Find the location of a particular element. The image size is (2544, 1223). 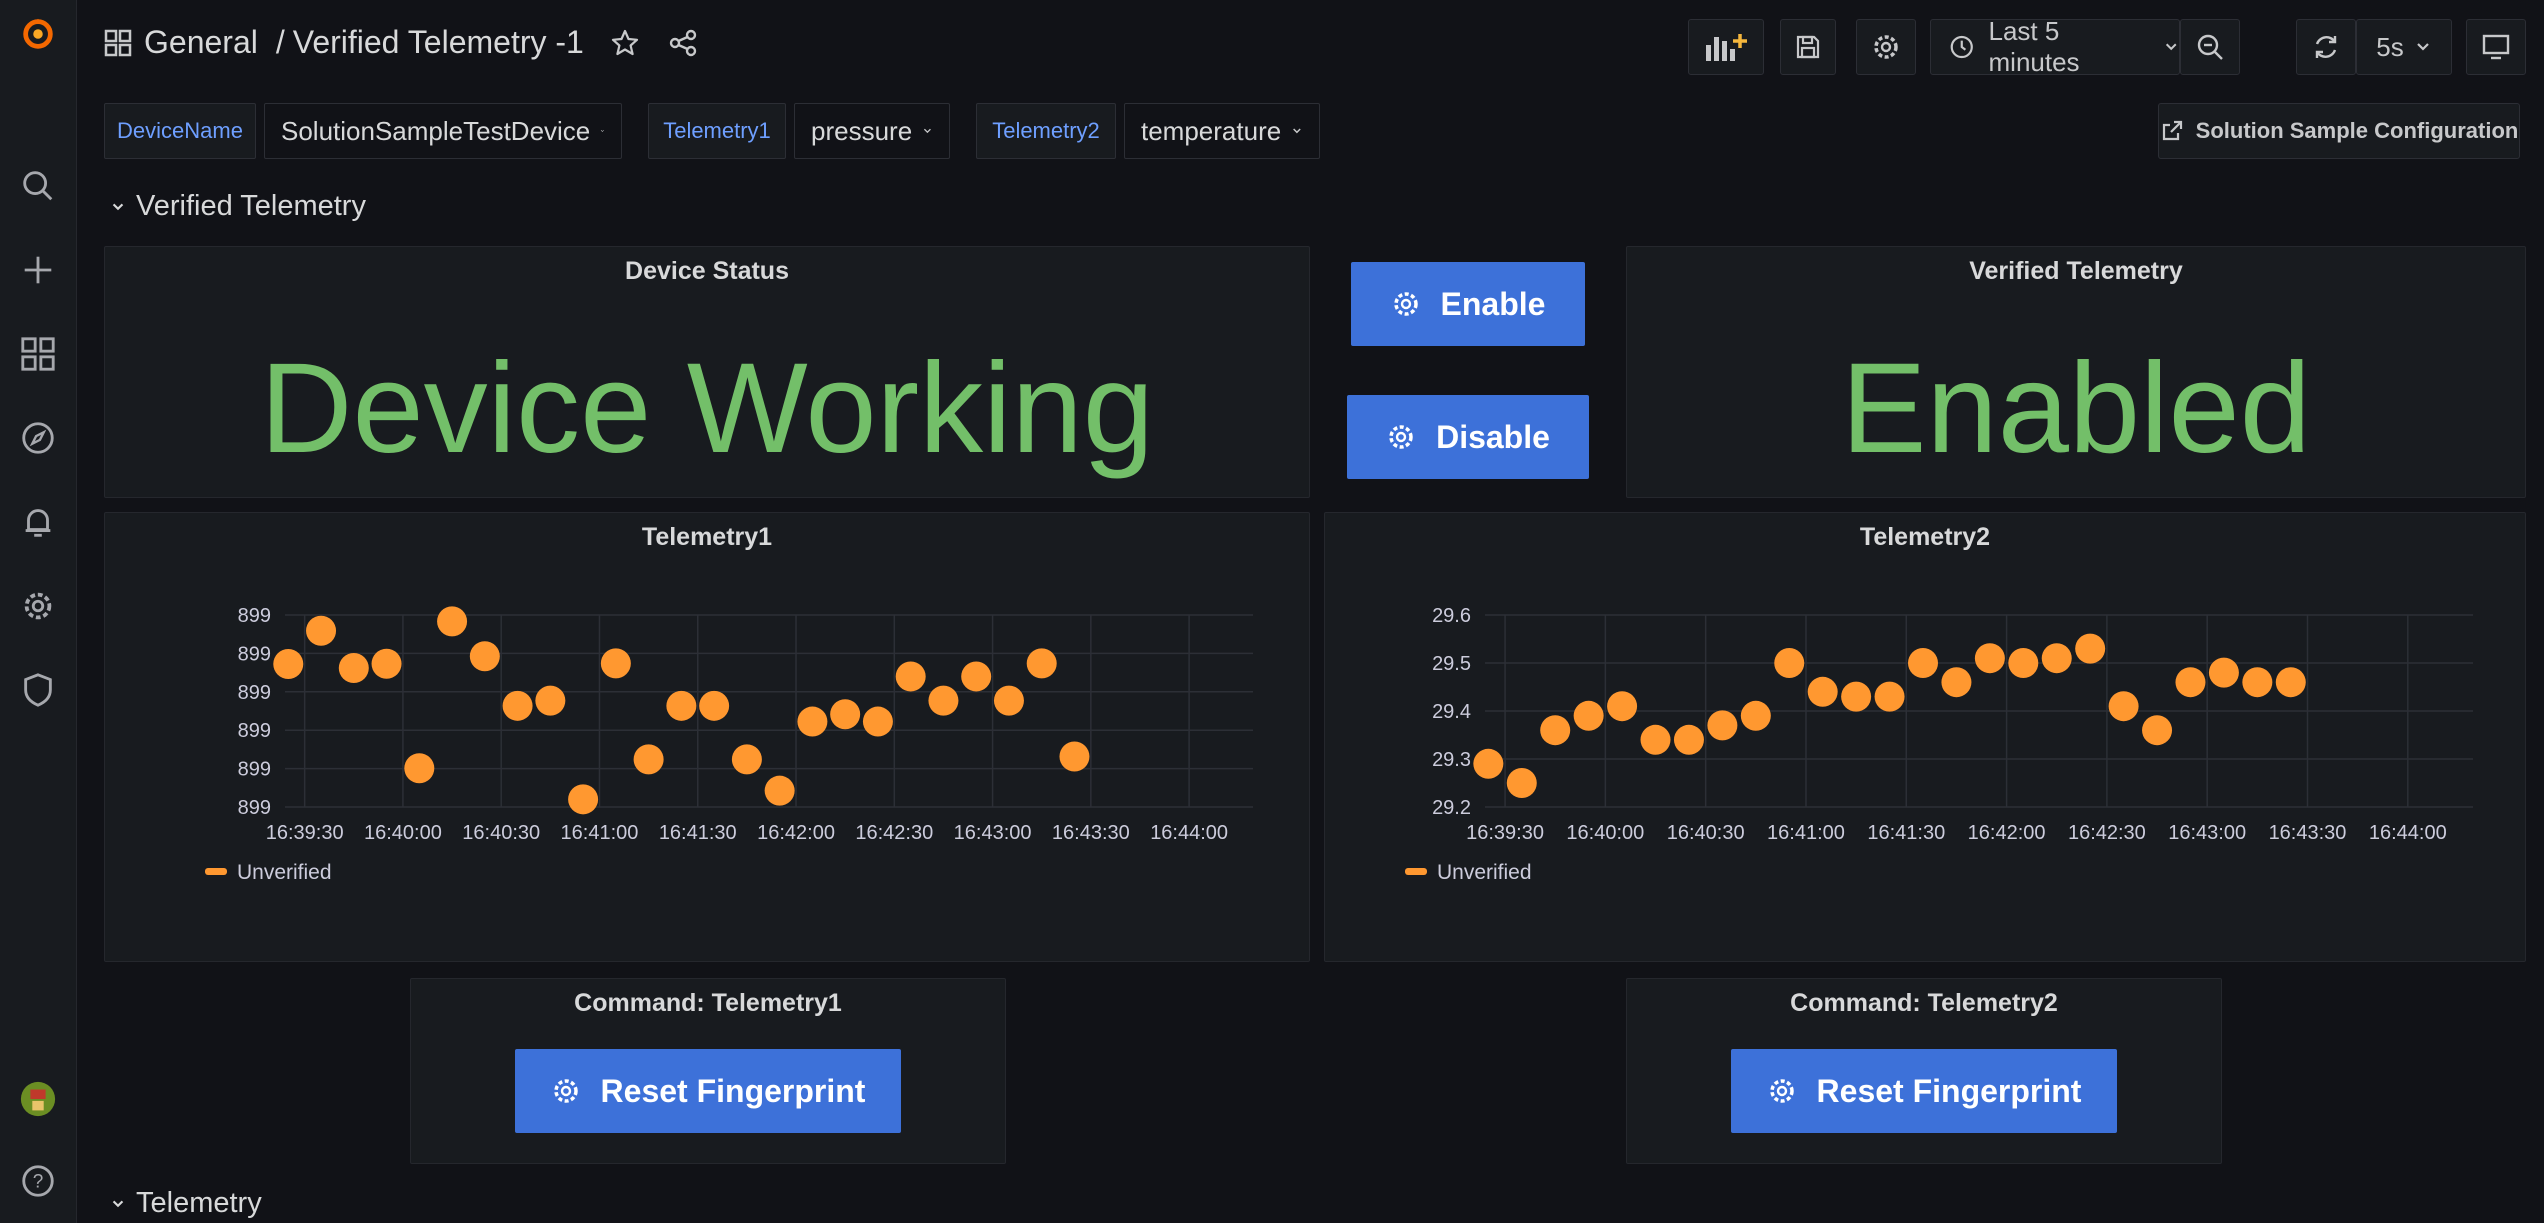

dashboard-settings-button is located at coordinates (1886, 47).